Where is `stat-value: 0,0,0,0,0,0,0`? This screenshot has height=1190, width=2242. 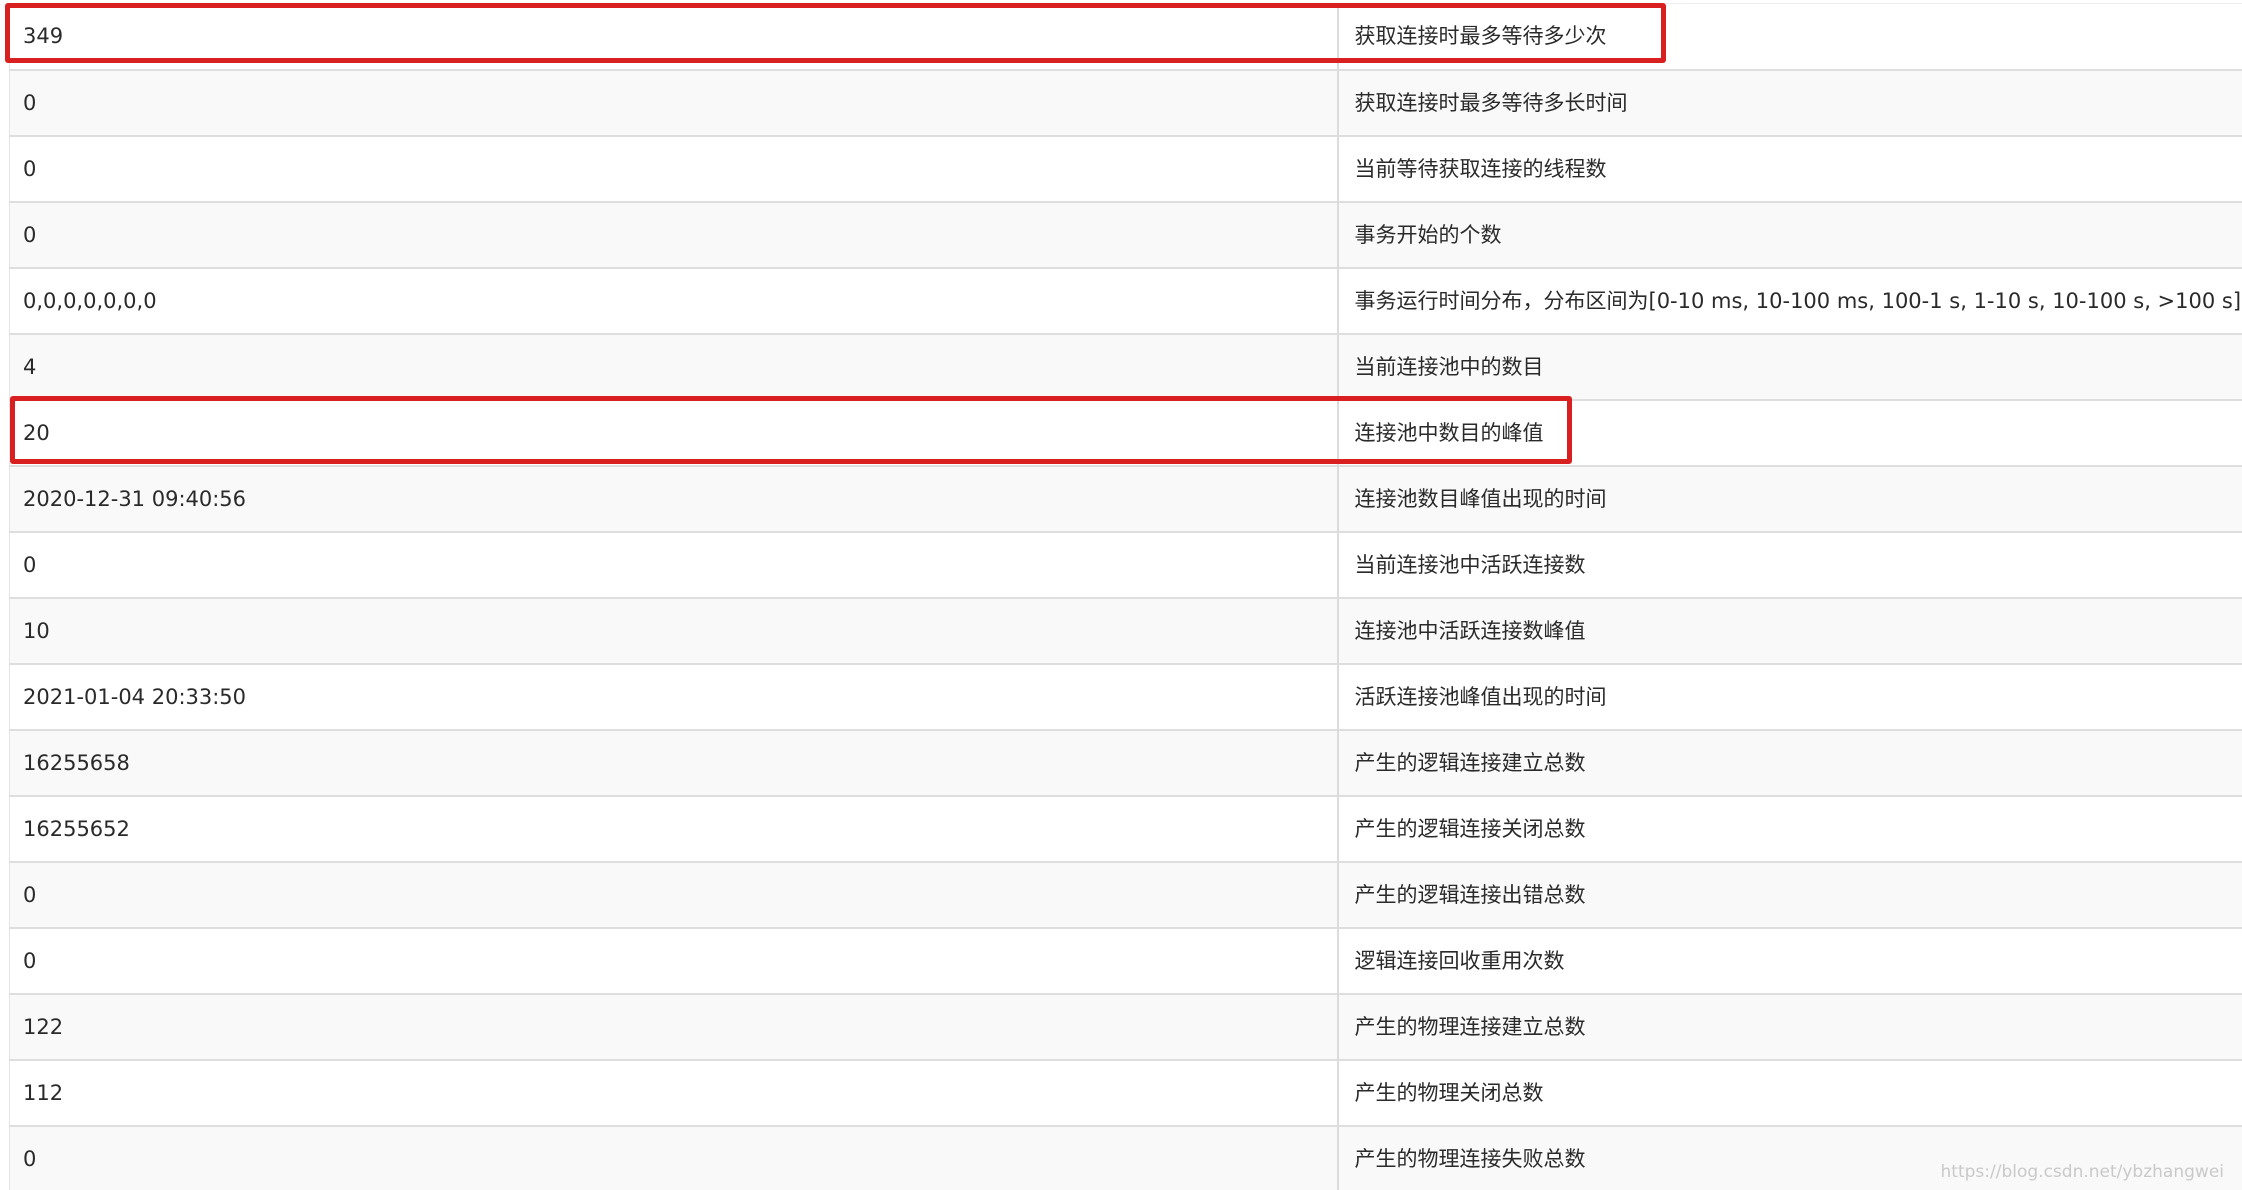 stat-value: 0,0,0,0,0,0,0 is located at coordinates (673, 300).